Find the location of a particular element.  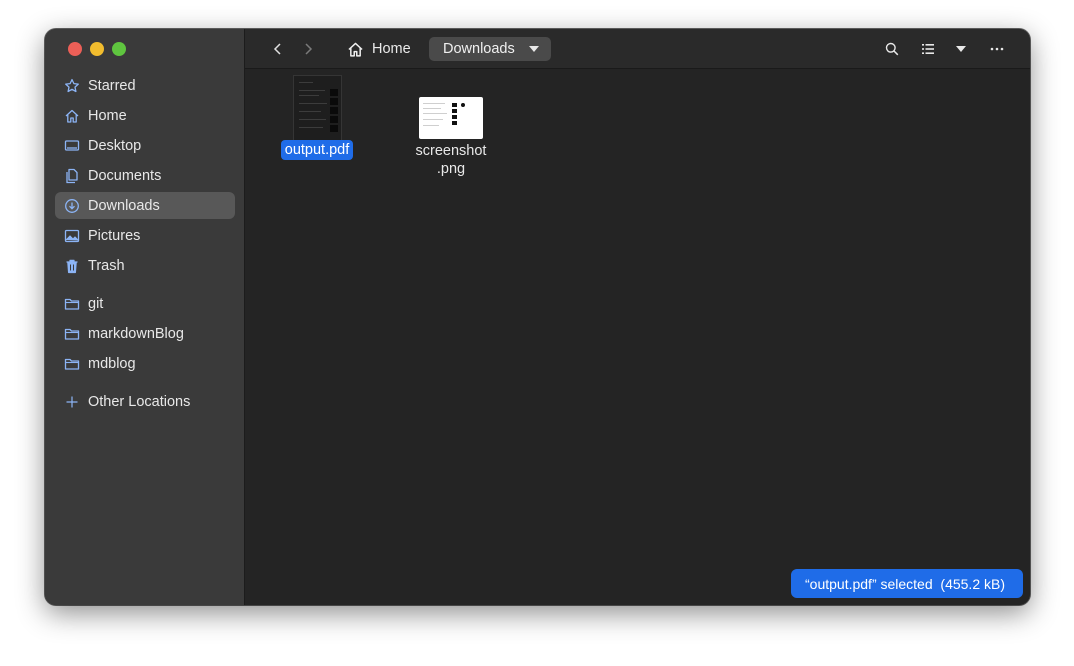

chevron-right-icon is located at coordinates (309, 49).